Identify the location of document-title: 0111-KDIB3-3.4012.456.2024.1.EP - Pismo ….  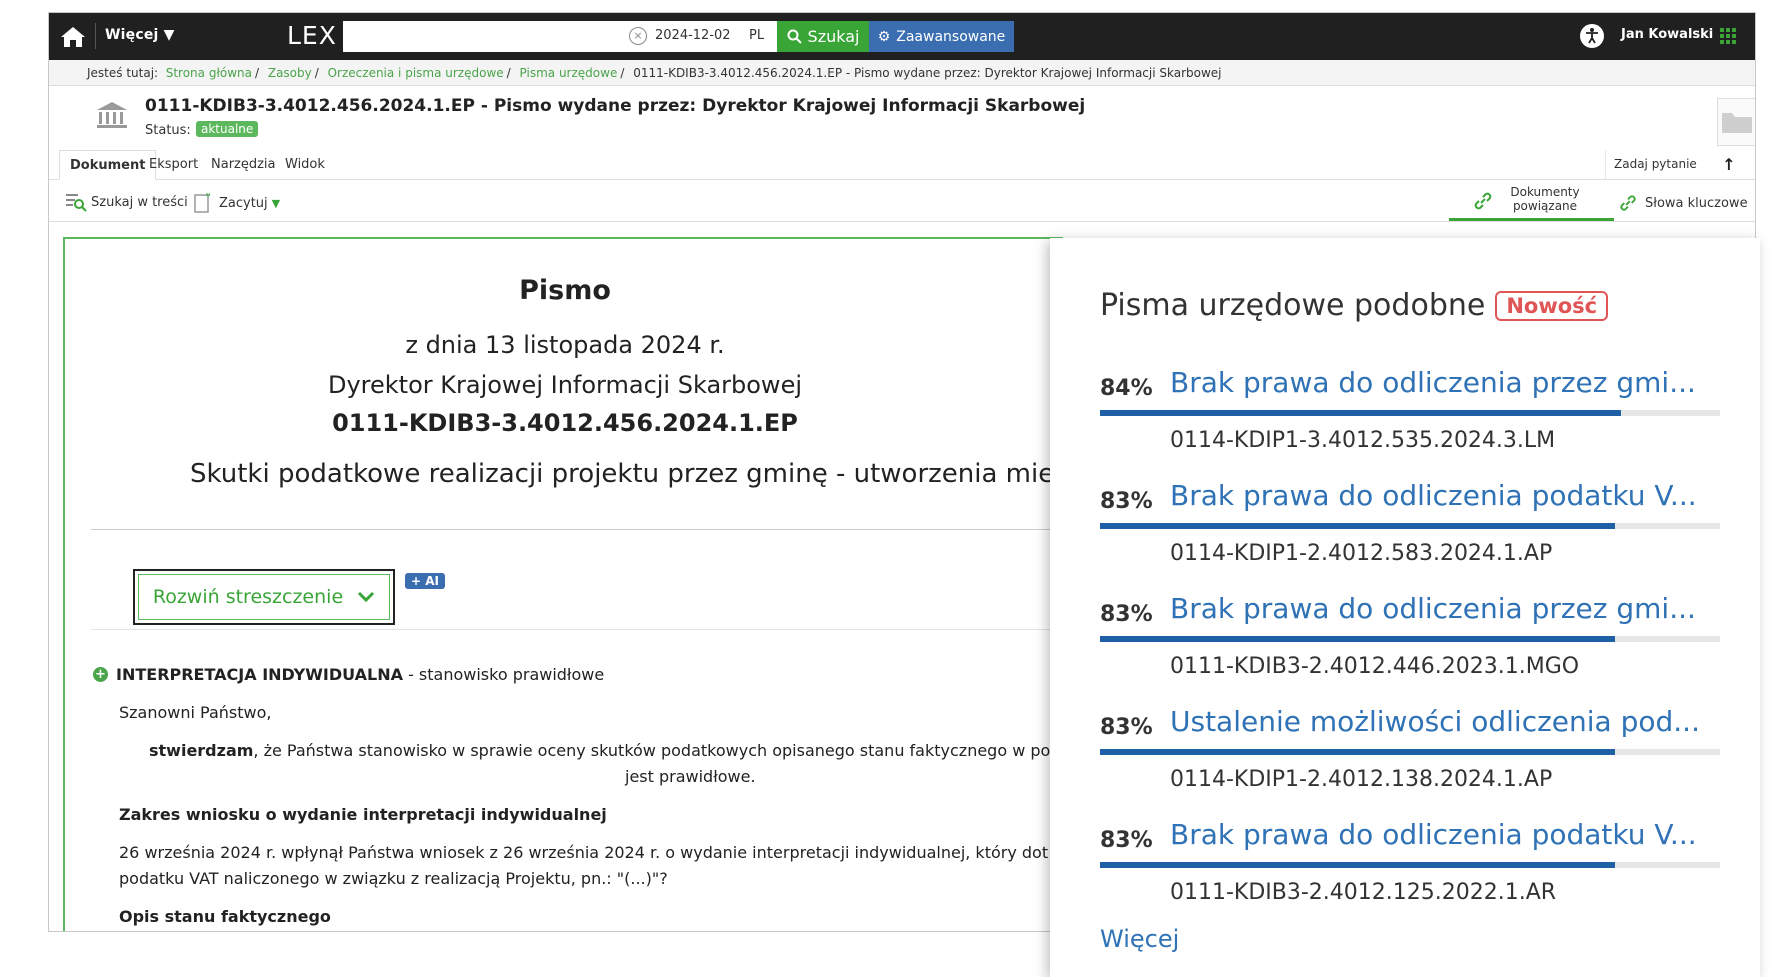
(615, 106).